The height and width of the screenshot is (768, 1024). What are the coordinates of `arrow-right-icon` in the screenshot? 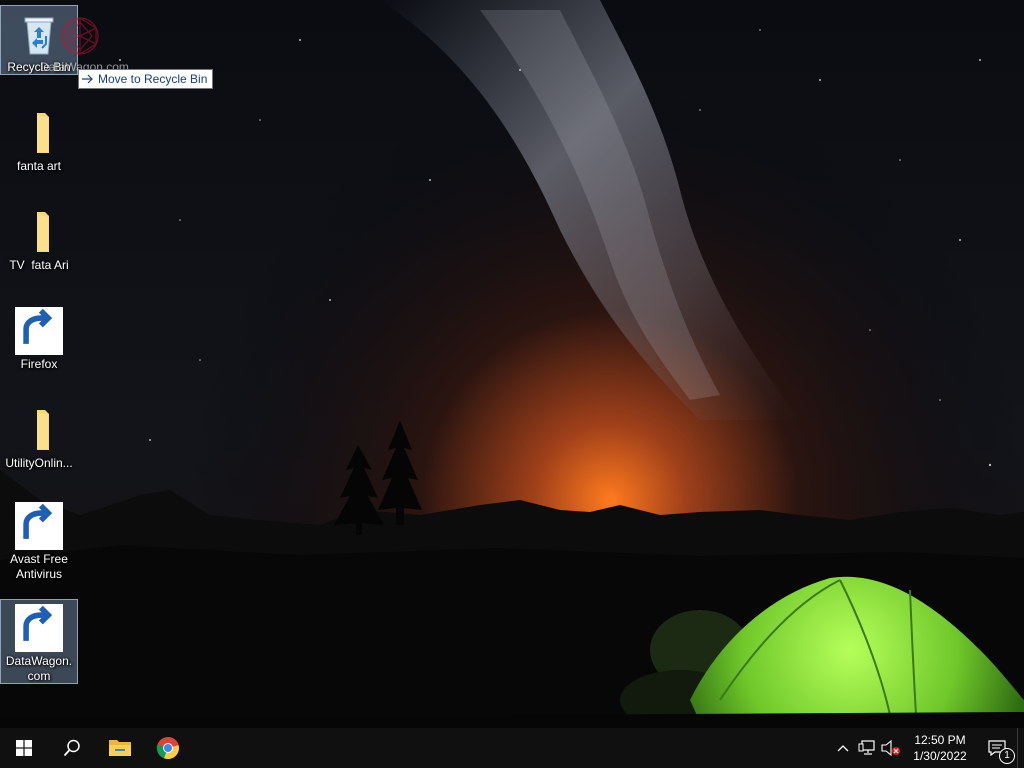 It's located at (87, 79).